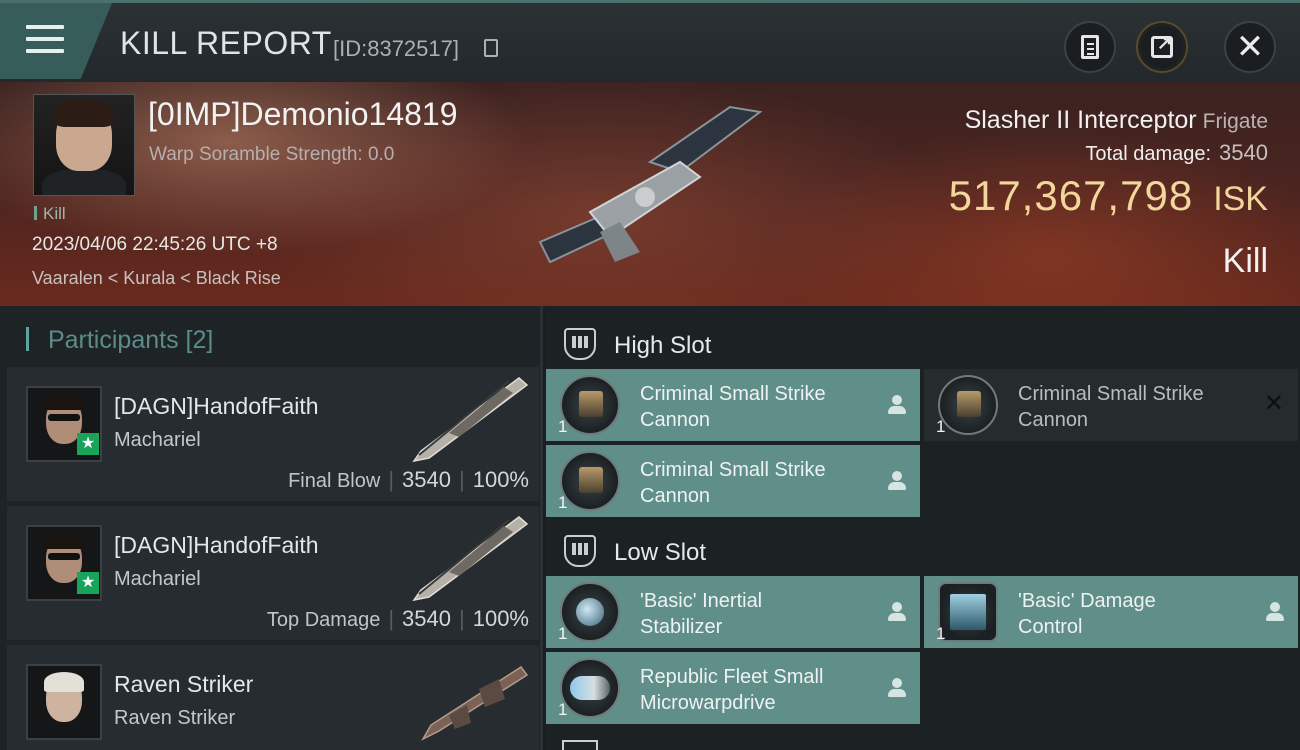 This screenshot has height=750, width=1300. Describe the element at coordinates (755, 690) in the screenshot. I see `module-name: Republic Fleet Small Microwarpdrive` at that location.